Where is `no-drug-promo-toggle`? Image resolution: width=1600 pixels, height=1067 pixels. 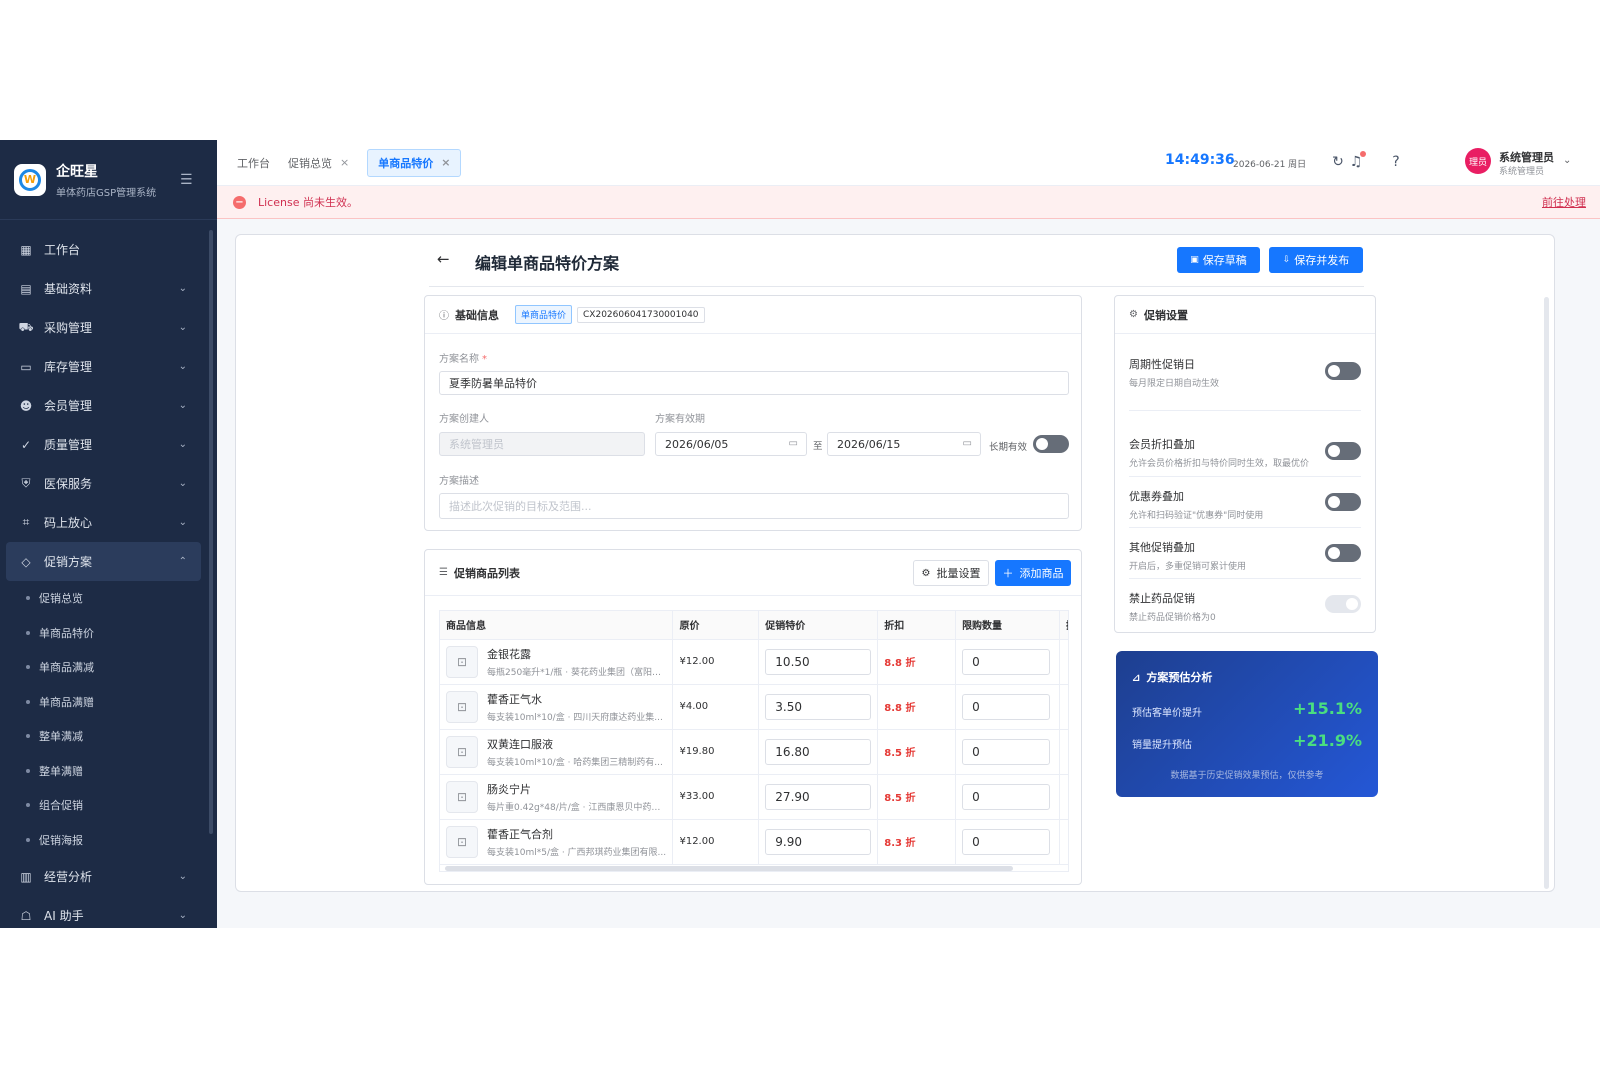 no-drug-promo-toggle is located at coordinates (1343, 604).